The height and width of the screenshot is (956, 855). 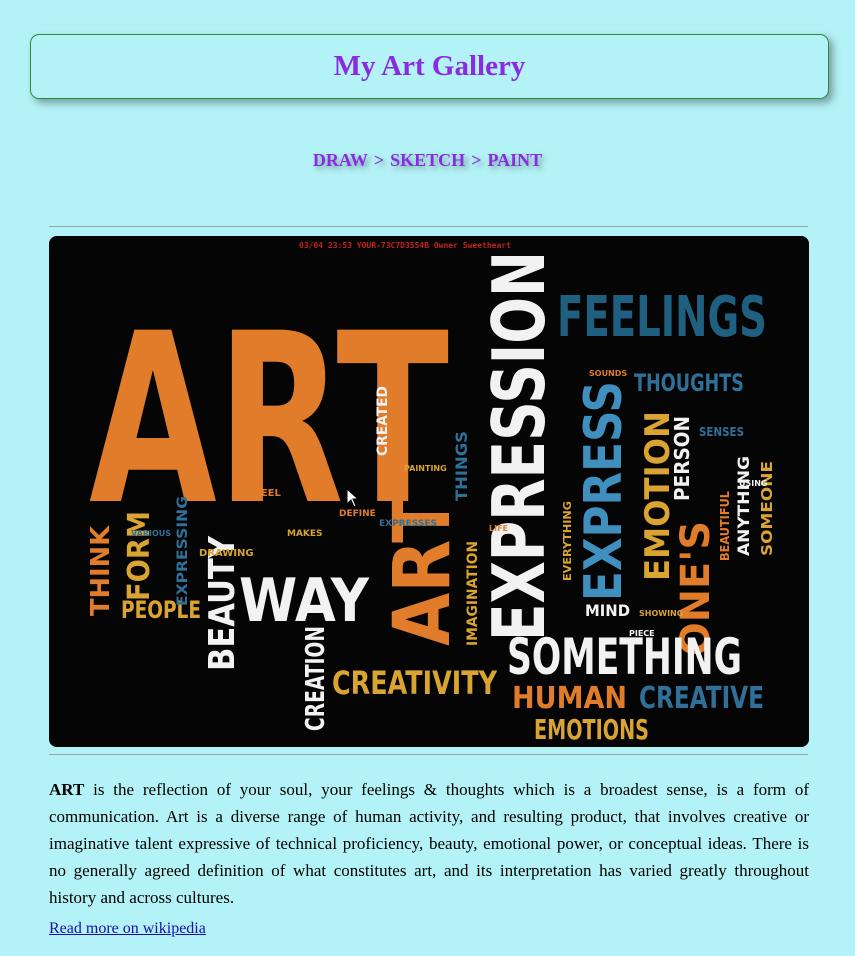 What do you see at coordinates (425, 468) in the screenshot?
I see `svg-text: PAINTING` at bounding box center [425, 468].